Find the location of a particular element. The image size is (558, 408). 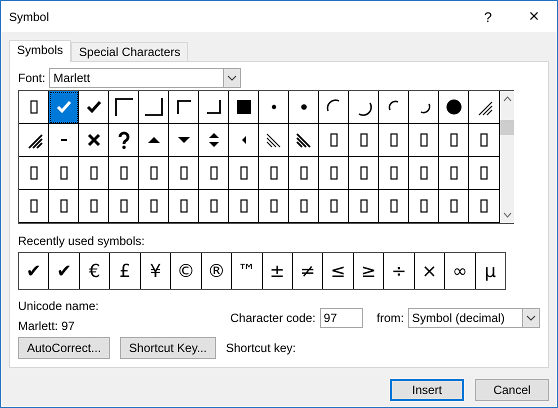

chevron-up-icon is located at coordinates (507, 99).